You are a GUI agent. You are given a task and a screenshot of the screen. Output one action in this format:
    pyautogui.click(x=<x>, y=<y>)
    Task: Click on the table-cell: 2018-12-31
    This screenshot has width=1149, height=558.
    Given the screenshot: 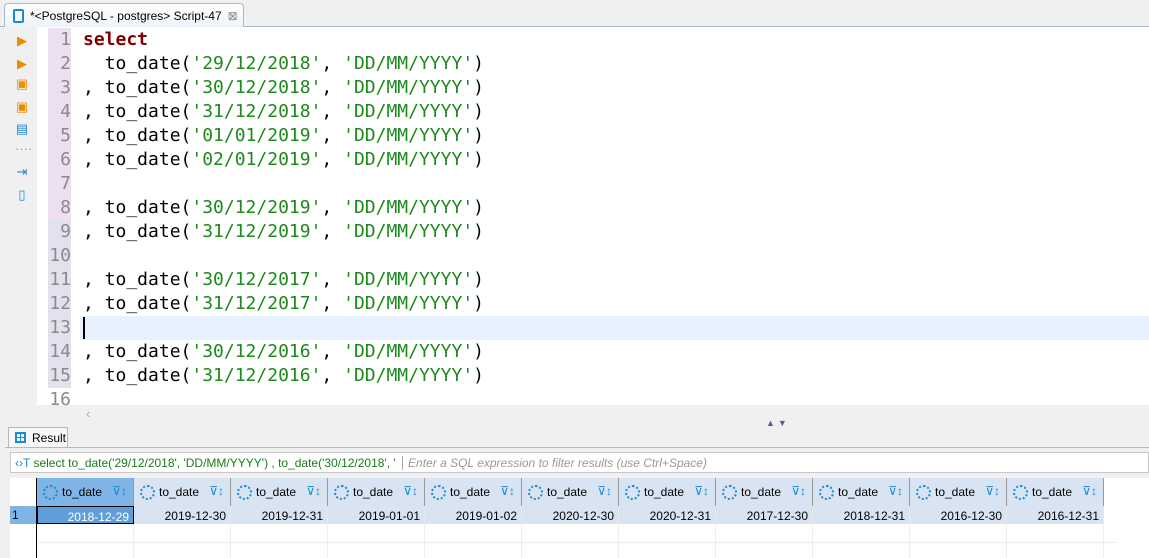 What is the action you would take?
    pyautogui.click(x=861, y=515)
    